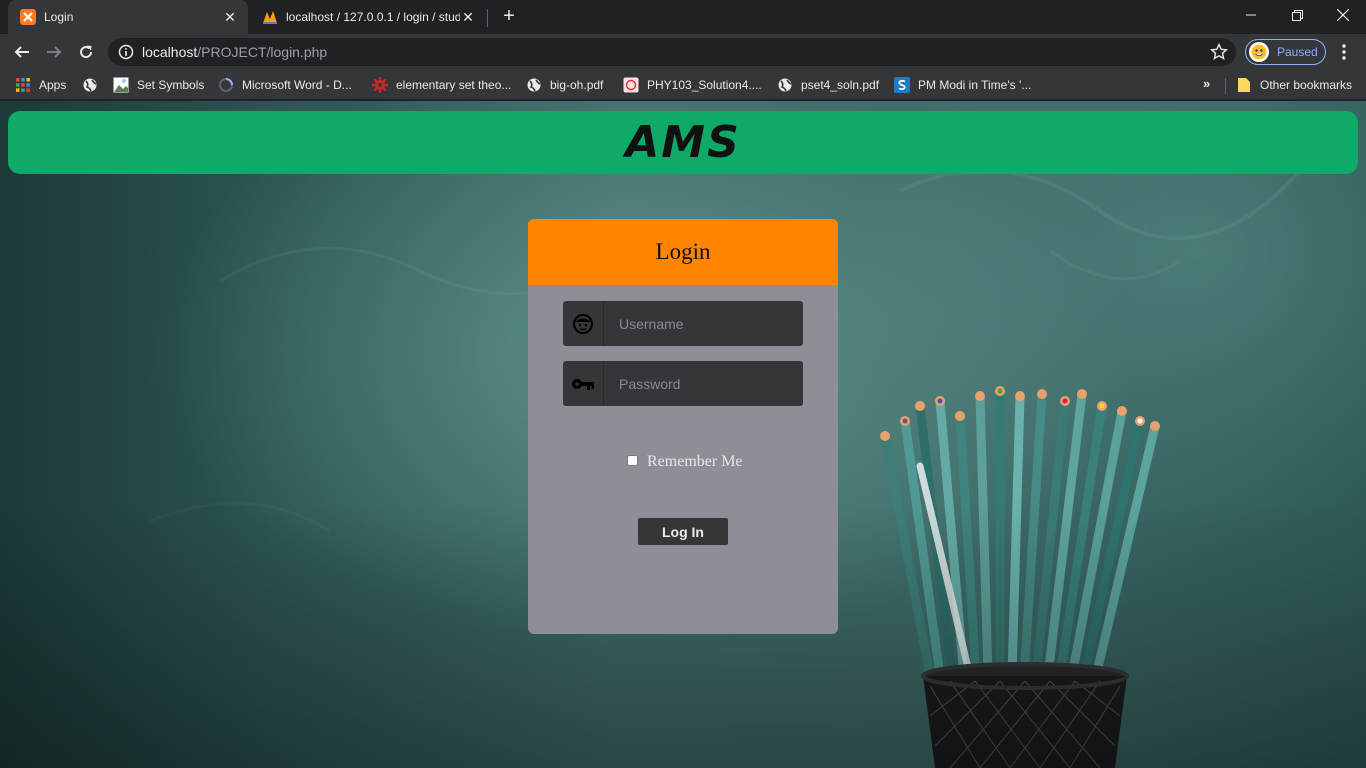  Describe the element at coordinates (1297, 52) in the screenshot. I see `profile-status: Paused` at that location.